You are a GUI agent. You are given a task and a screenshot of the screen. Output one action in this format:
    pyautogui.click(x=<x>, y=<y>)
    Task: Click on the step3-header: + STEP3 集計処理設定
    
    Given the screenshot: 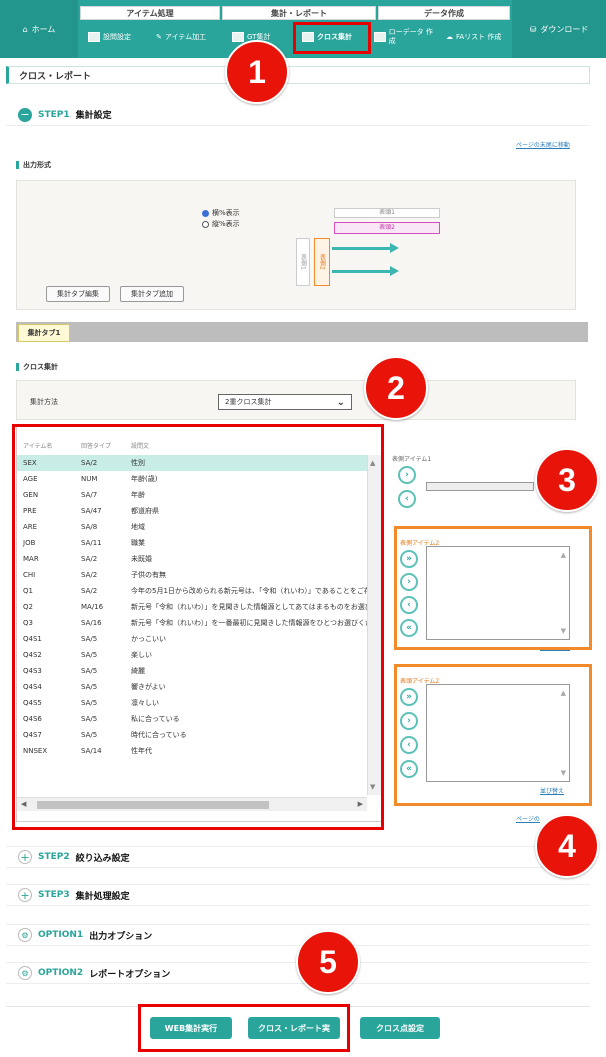 What is the action you would take?
    pyautogui.click(x=298, y=895)
    